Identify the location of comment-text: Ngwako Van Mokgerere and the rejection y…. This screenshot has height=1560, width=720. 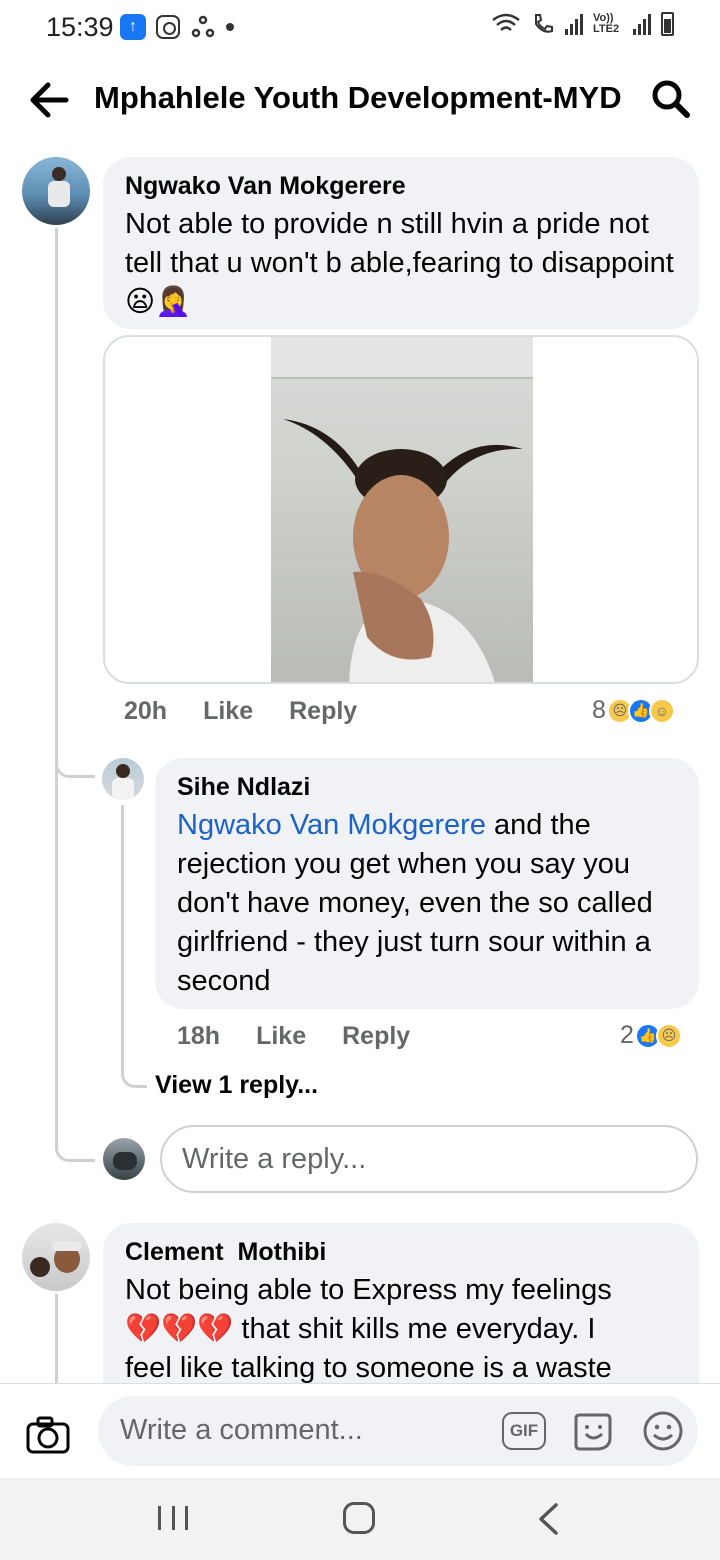
(427, 903).